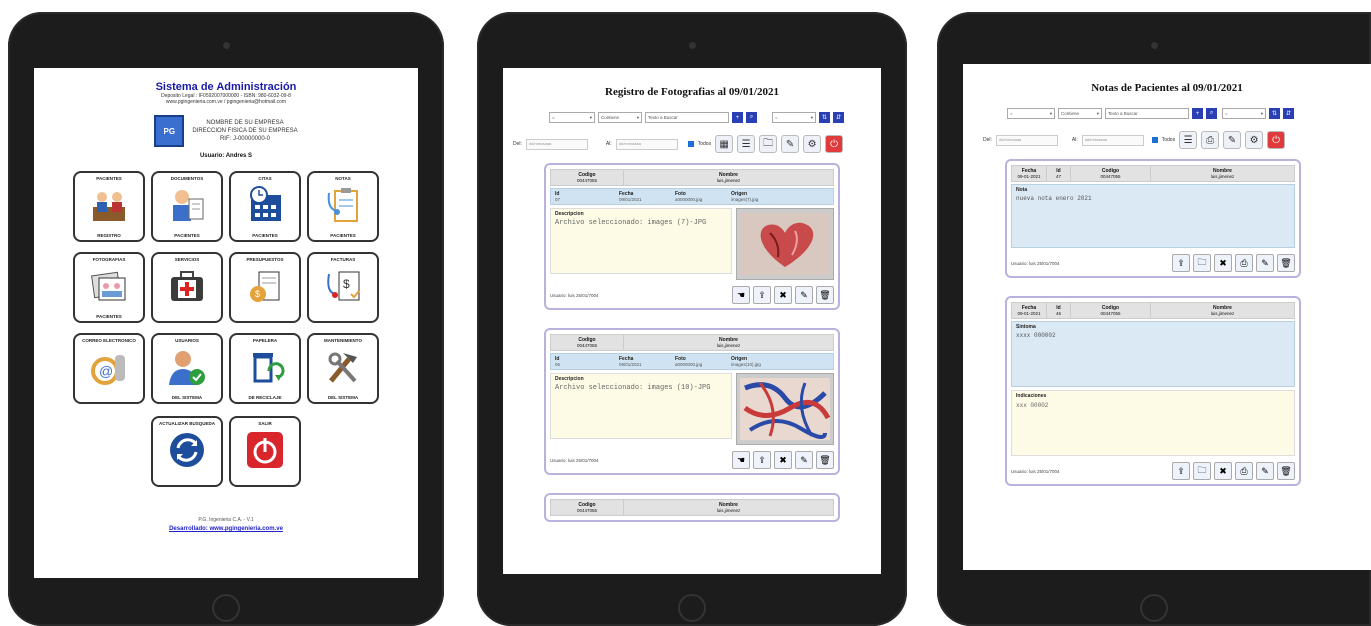 Image resolution: width=1371 pixels, height=626 pixels. Describe the element at coordinates (1058, 176) in the screenshot. I see `id-value: 47` at that location.